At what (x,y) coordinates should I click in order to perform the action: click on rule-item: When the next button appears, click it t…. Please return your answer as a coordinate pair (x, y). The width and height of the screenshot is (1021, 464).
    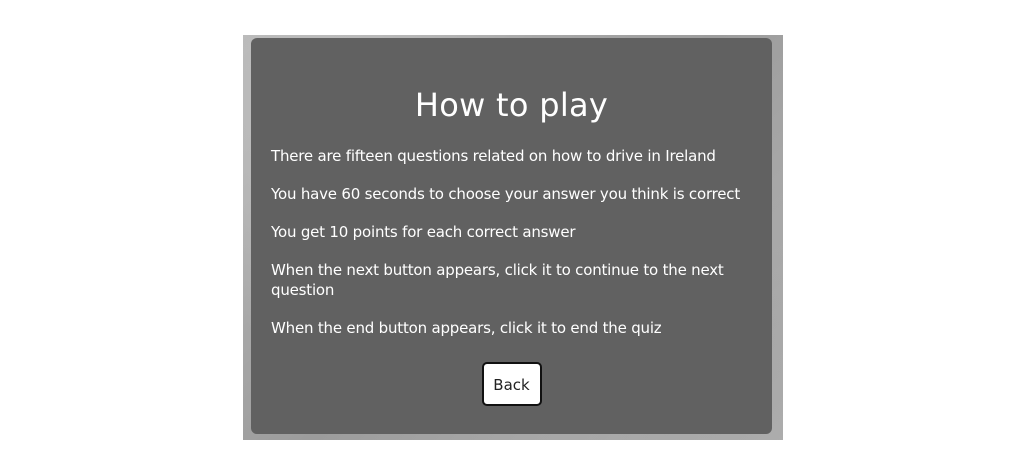
    Looking at the image, I should click on (497, 280).